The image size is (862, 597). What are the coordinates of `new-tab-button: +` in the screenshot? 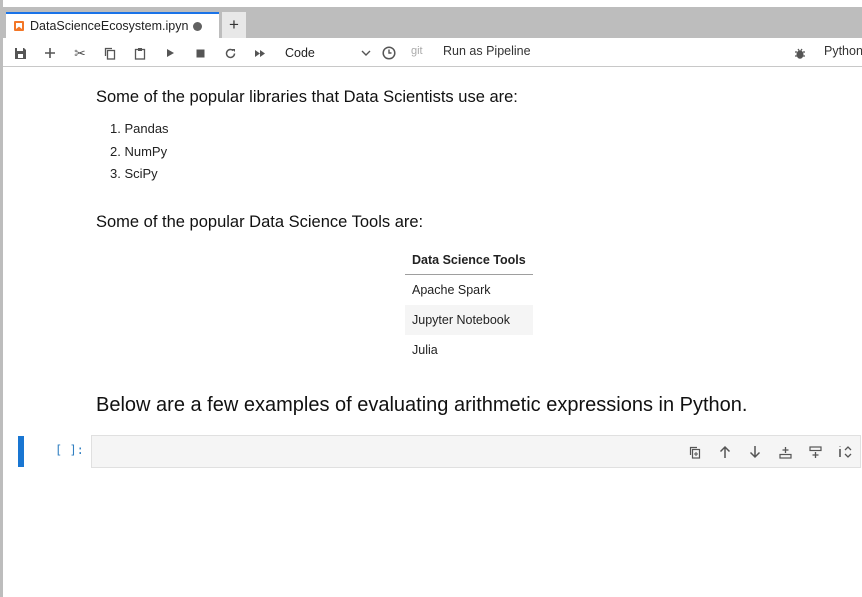 It's located at (234, 25).